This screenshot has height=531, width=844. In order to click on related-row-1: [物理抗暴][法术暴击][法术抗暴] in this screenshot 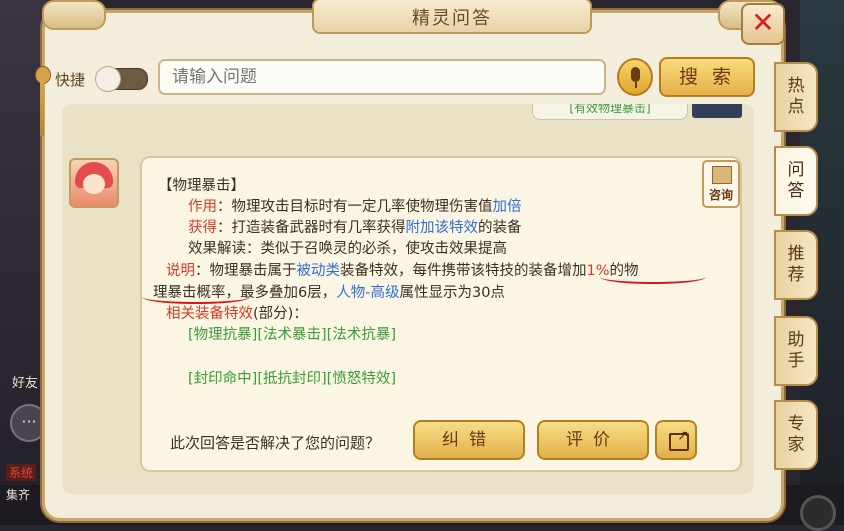, I will do `click(292, 333)`.